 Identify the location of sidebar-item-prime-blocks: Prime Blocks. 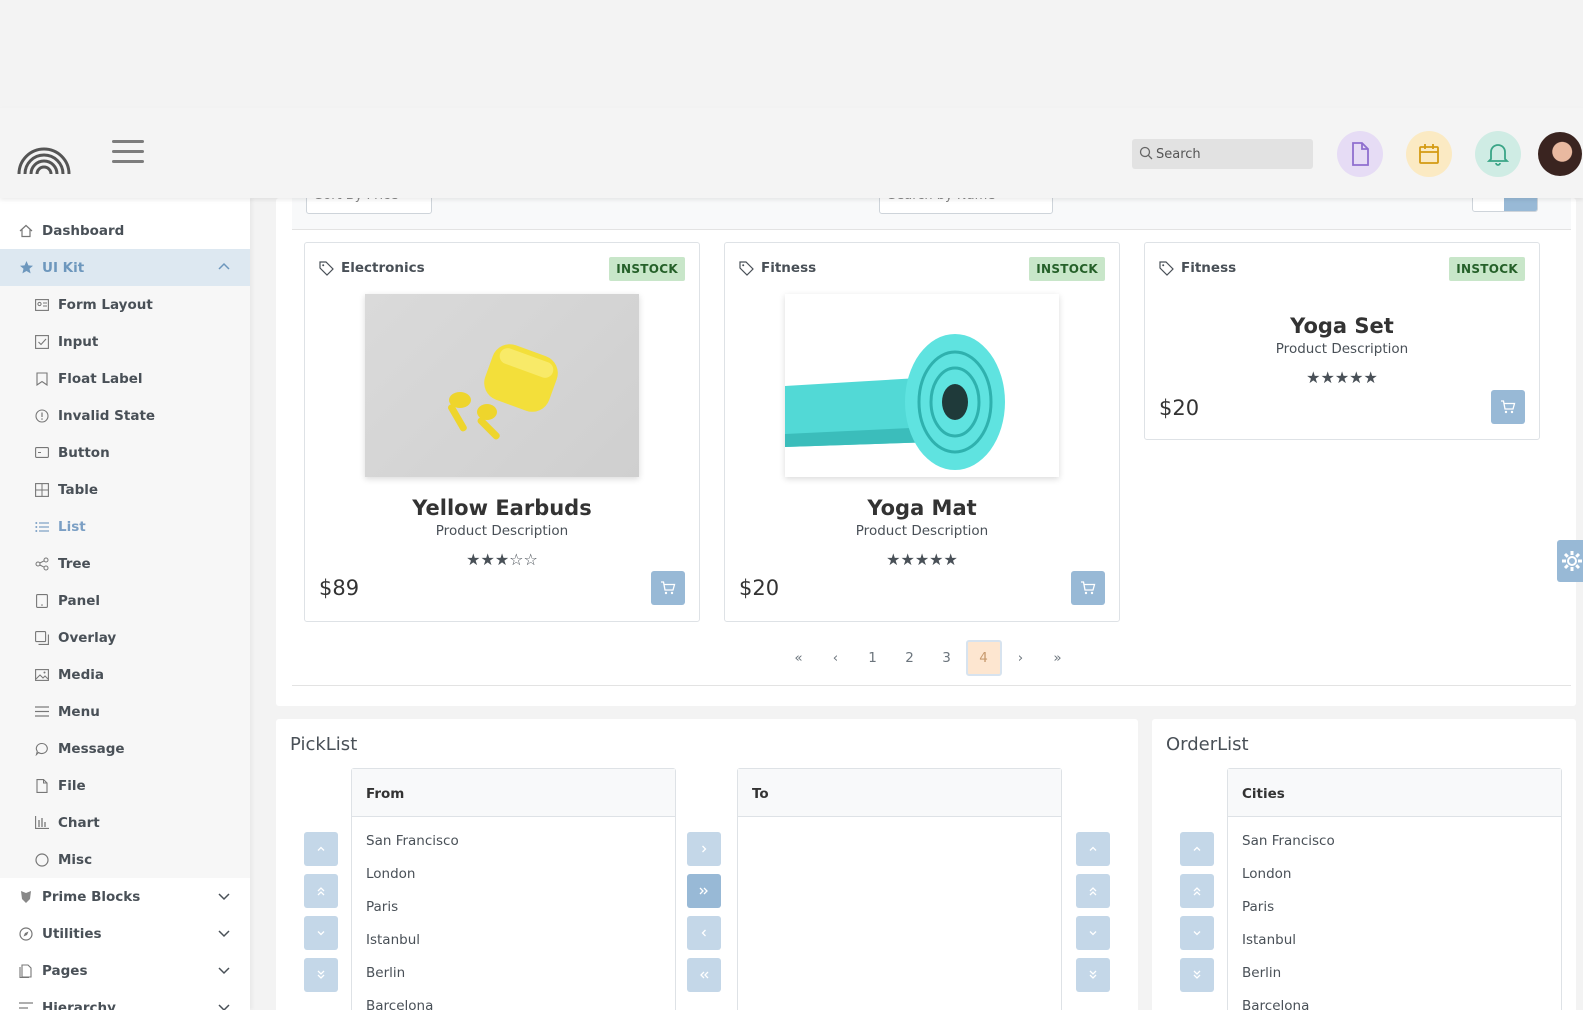
(125, 896).